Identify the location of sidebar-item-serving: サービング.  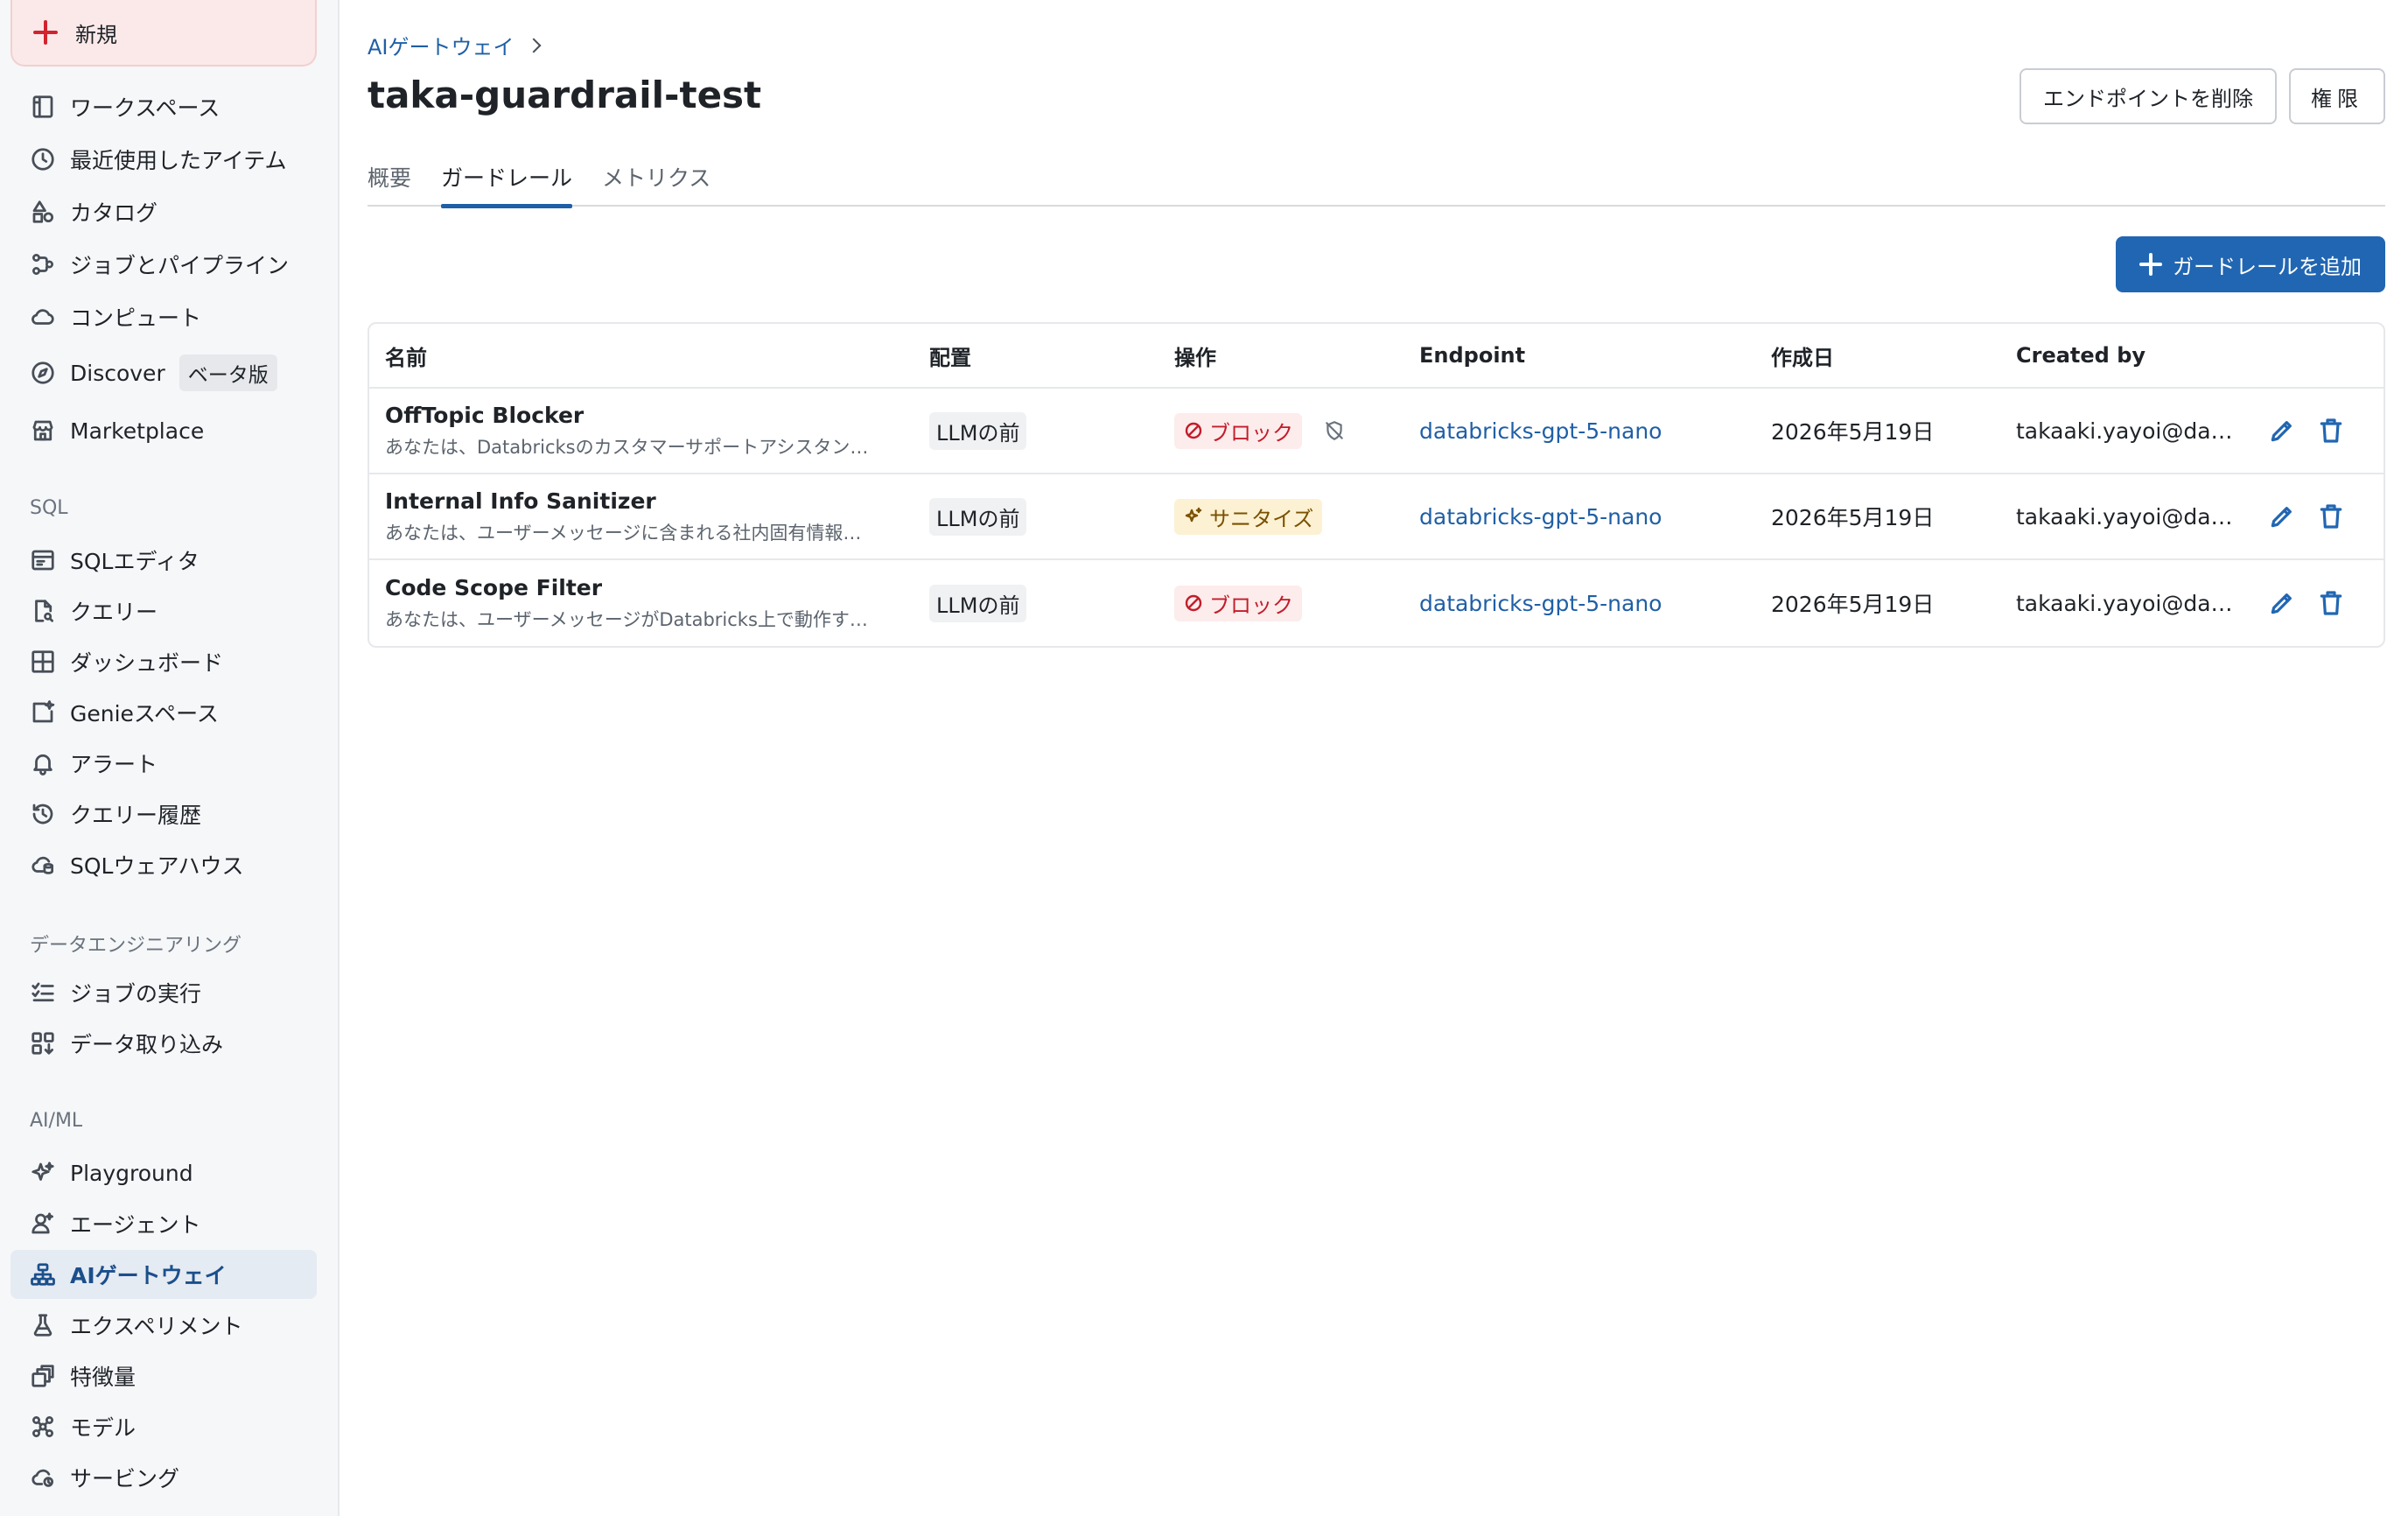
(163, 1477).